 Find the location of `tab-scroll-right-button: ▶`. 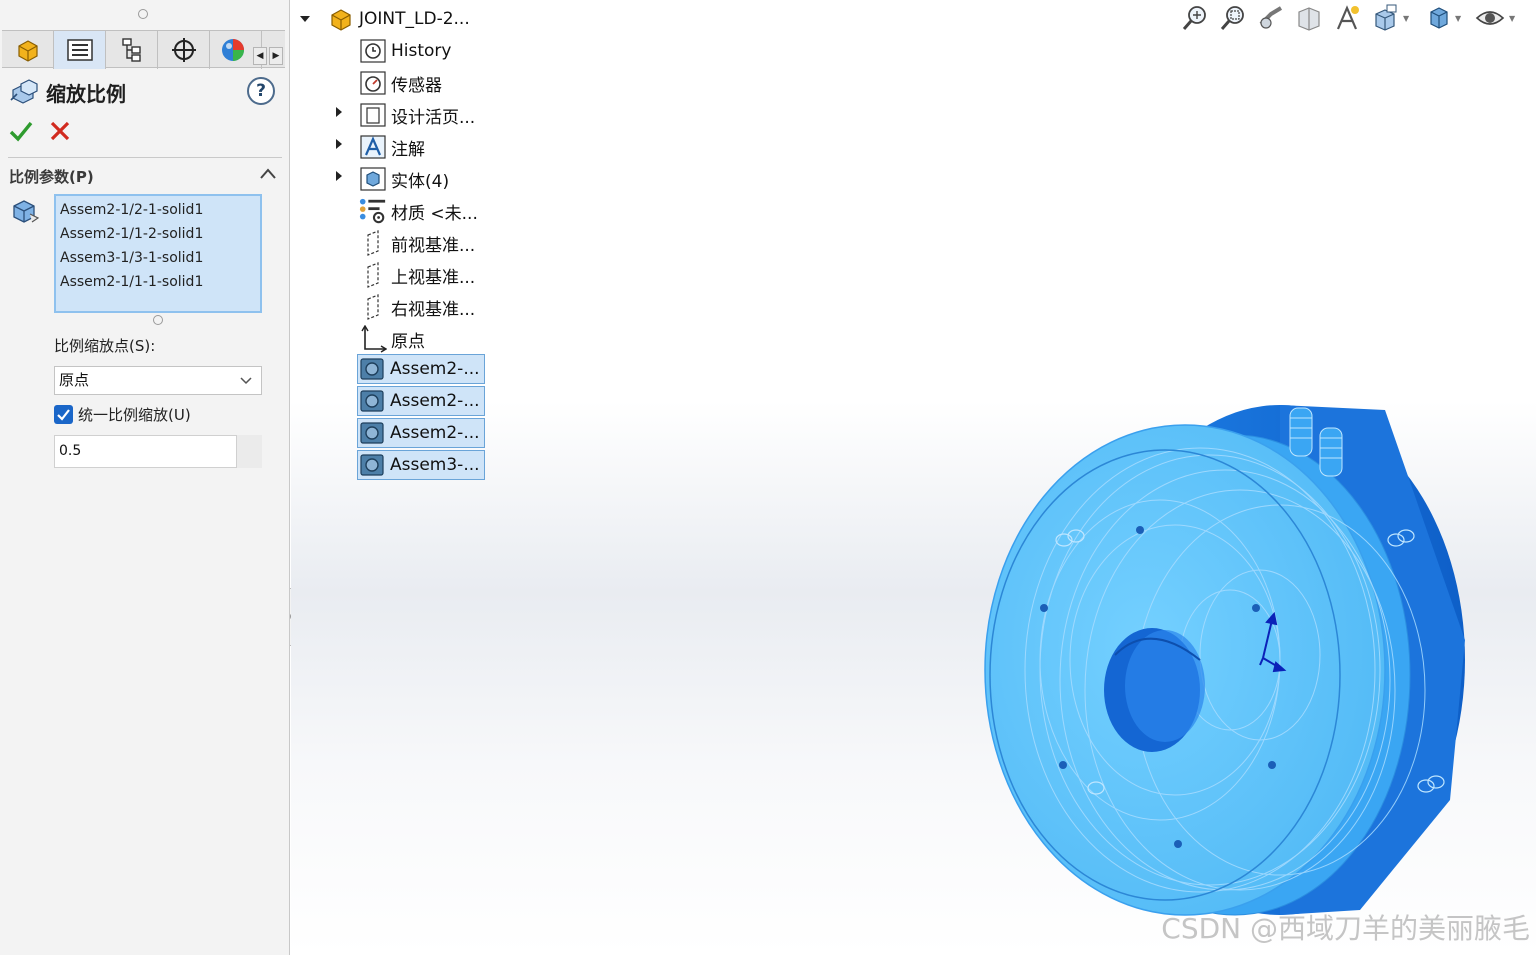

tab-scroll-right-button: ▶ is located at coordinates (276, 56).